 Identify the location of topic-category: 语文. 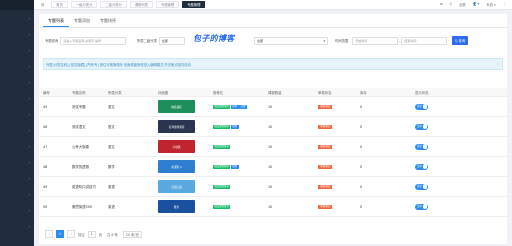
(111, 107).